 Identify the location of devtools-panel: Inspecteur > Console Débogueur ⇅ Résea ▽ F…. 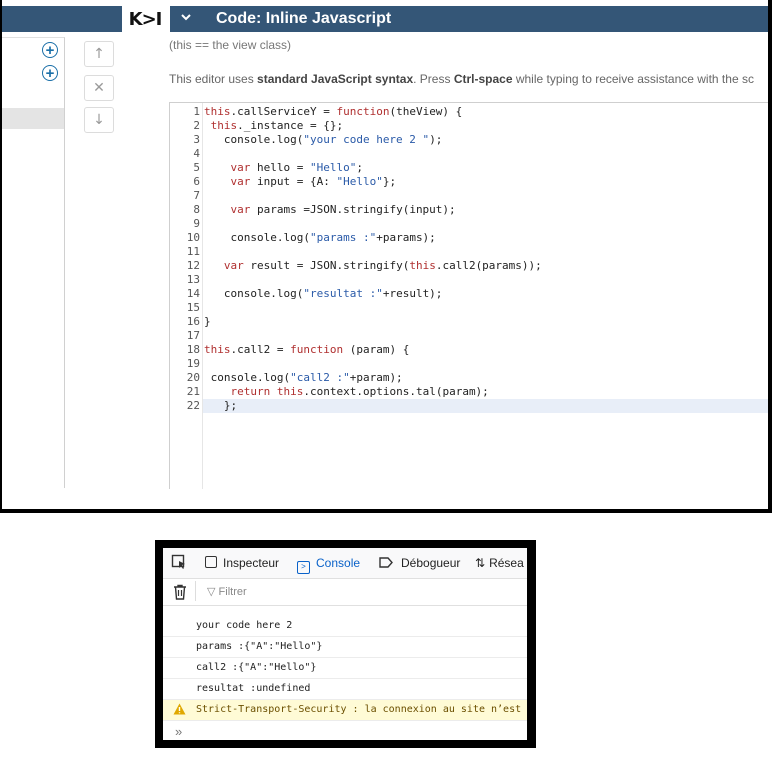
(345, 644).